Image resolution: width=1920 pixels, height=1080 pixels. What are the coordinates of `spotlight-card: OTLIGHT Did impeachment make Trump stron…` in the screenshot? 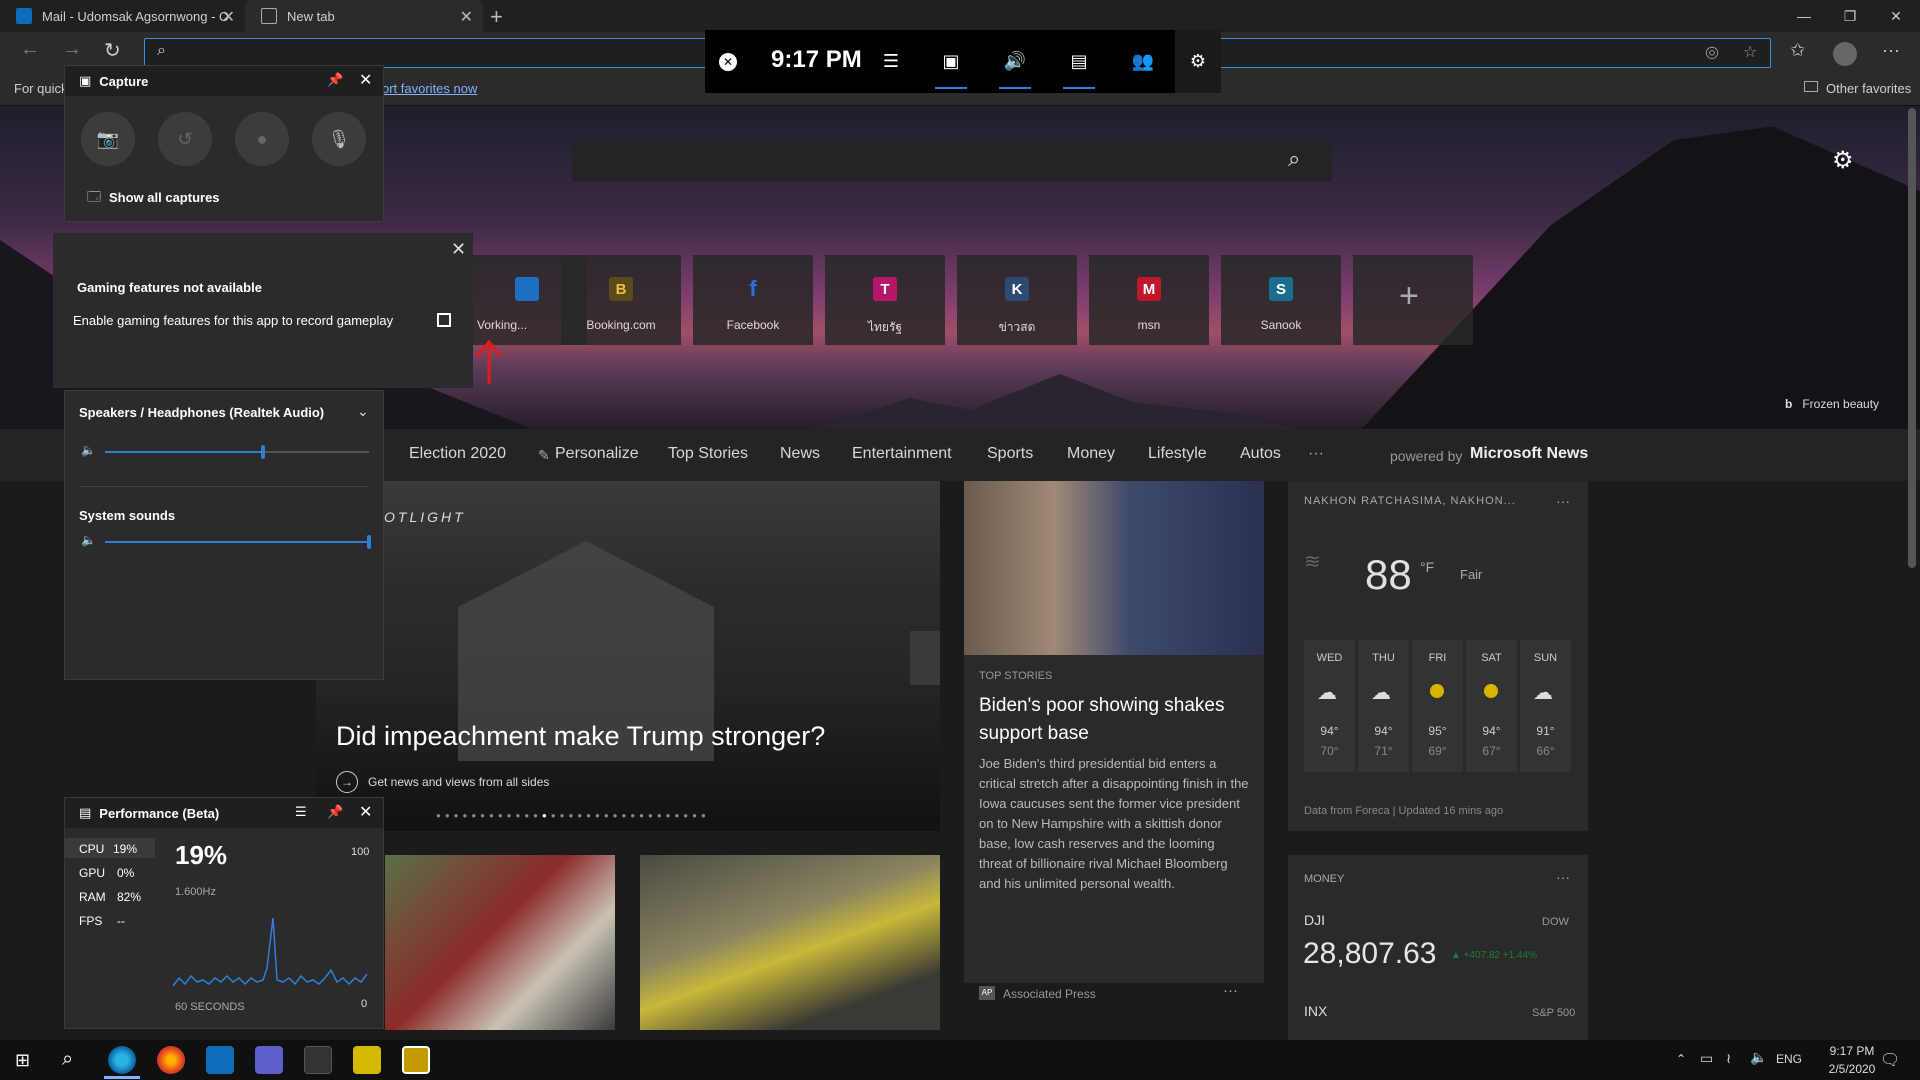 It's located at (628, 656).